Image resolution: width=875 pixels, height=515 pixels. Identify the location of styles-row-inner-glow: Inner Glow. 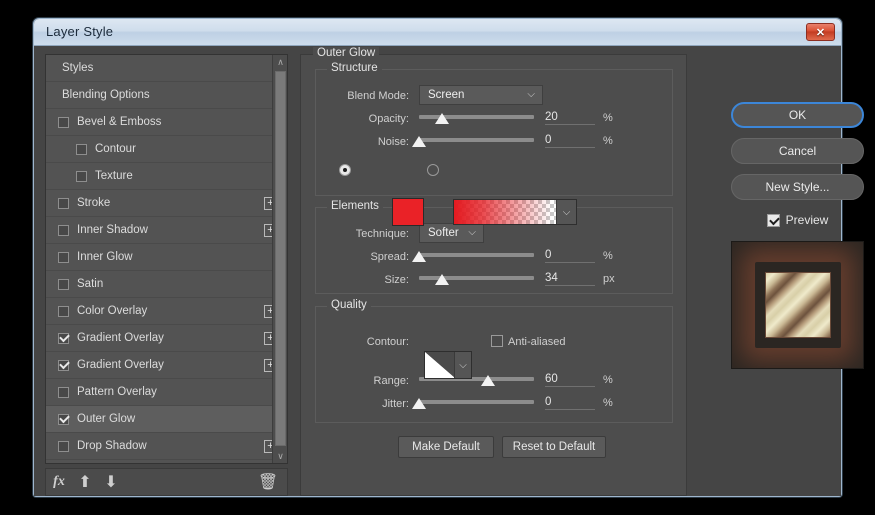
(166, 257).